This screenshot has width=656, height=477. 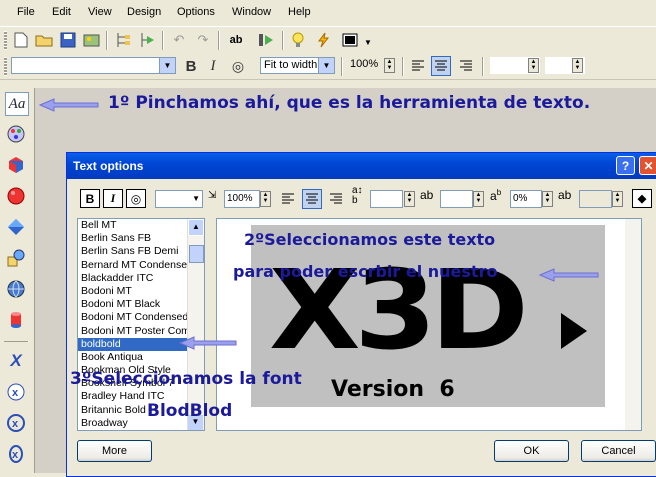 What do you see at coordinates (16, 134) in the screenshot?
I see `palette-icon` at bounding box center [16, 134].